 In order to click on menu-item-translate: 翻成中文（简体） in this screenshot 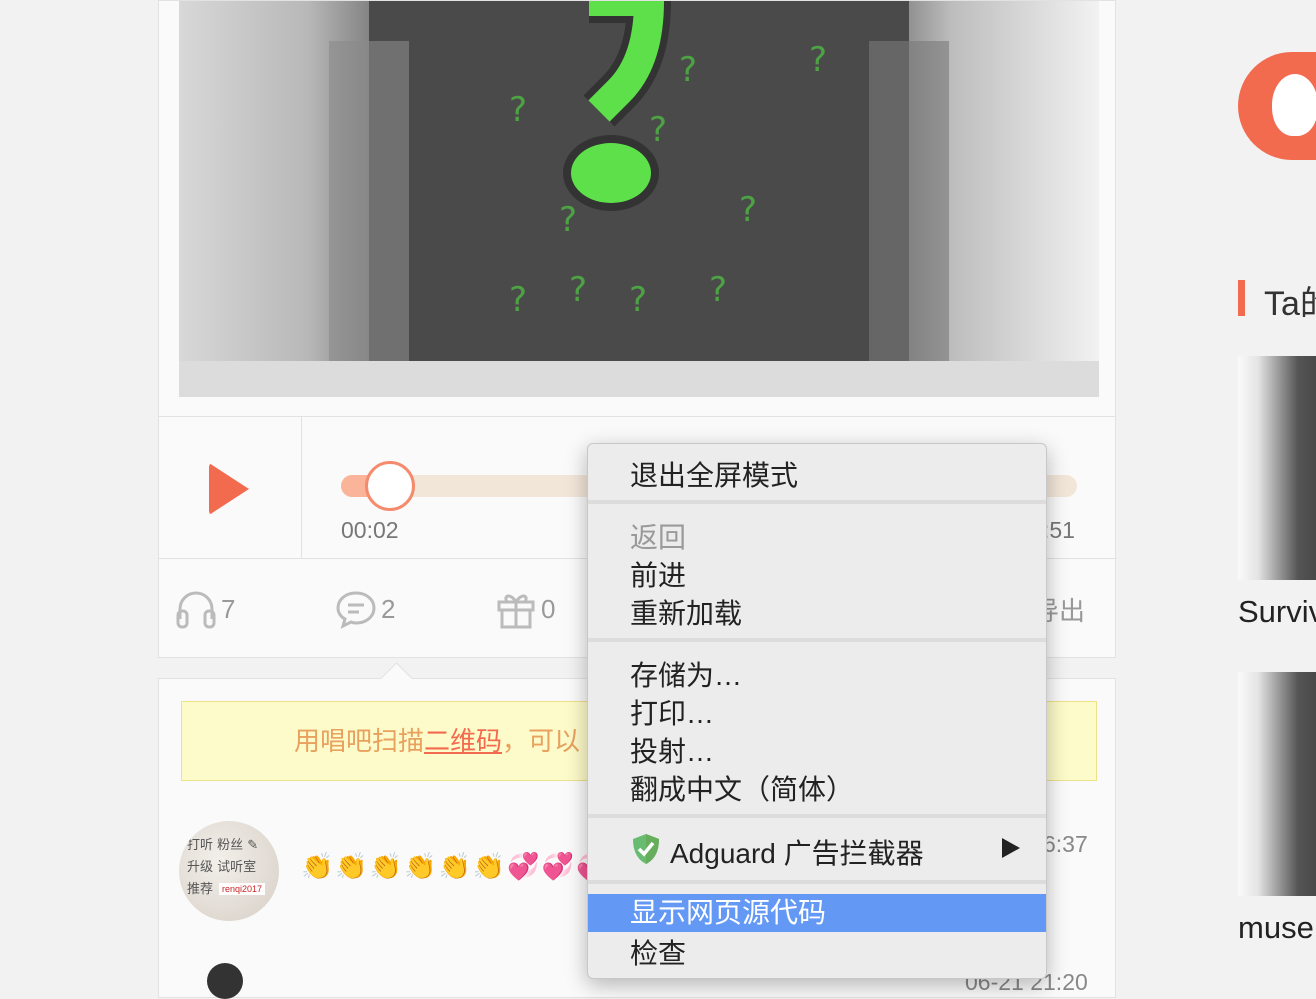, I will do `click(742, 788)`.